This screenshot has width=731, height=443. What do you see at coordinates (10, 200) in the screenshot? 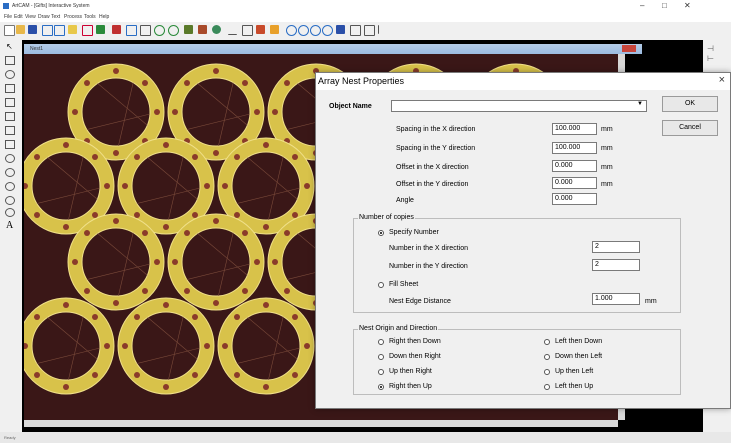
I see `star-icon` at bounding box center [10, 200].